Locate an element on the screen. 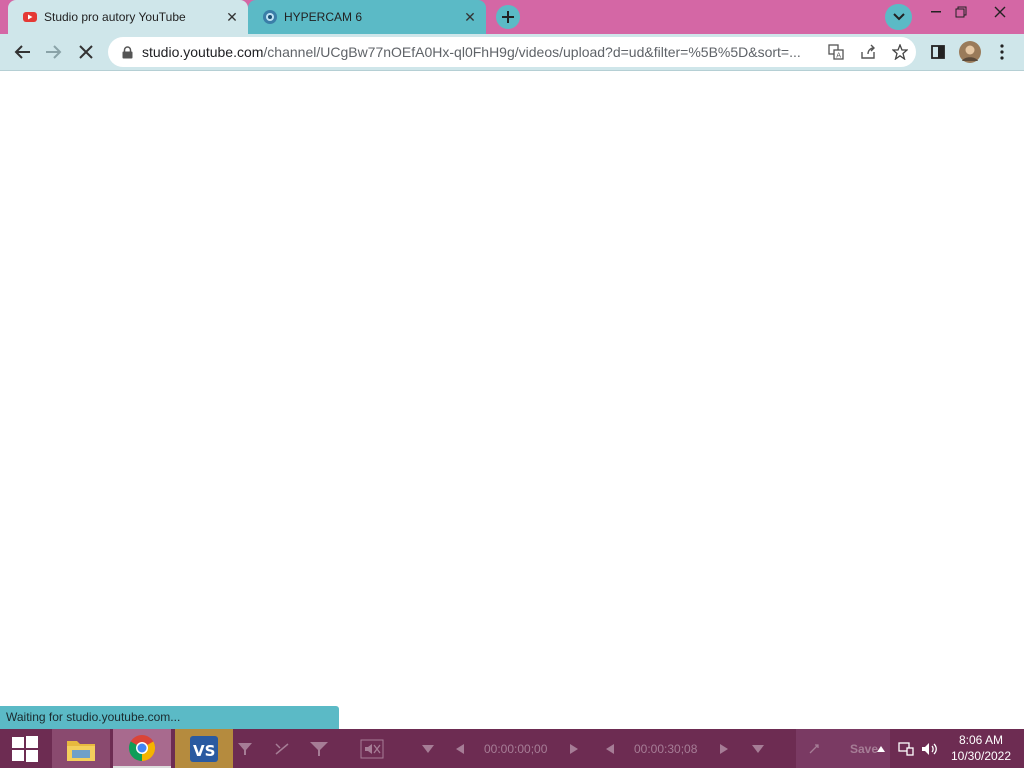 The height and width of the screenshot is (768, 1024). file-explorer-button is located at coordinates (81, 748).